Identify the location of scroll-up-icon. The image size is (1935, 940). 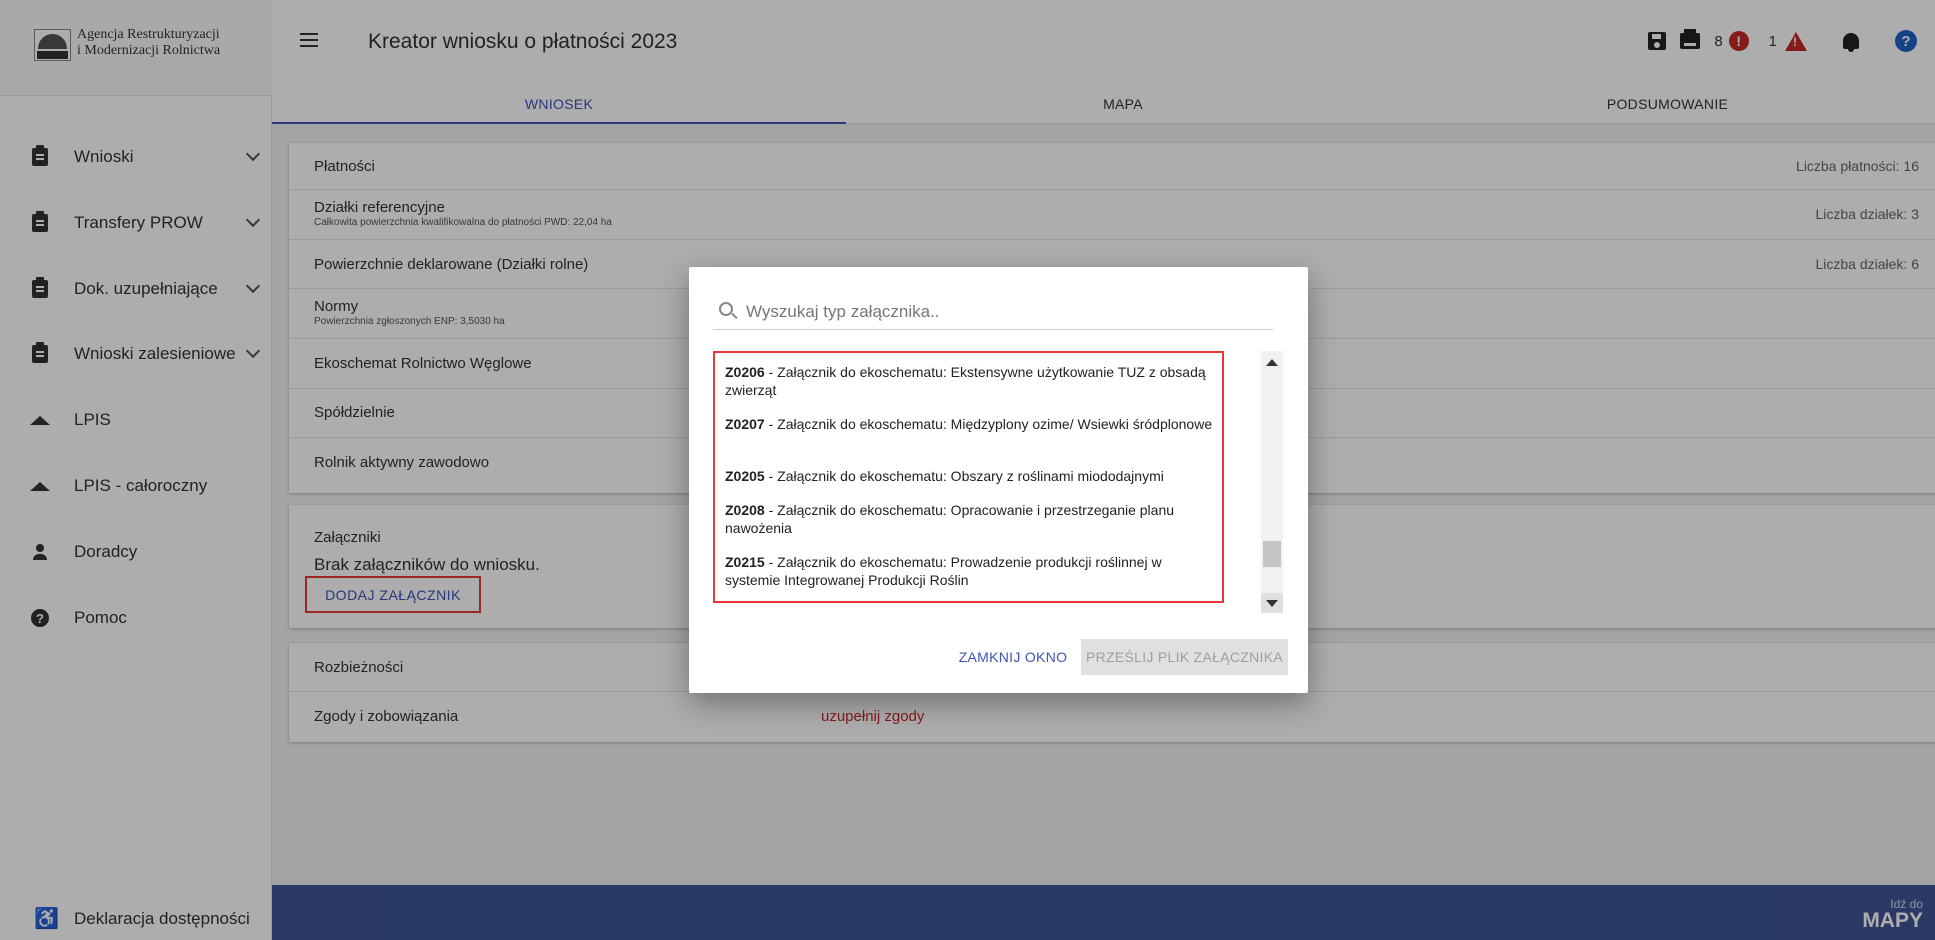
(1272, 362).